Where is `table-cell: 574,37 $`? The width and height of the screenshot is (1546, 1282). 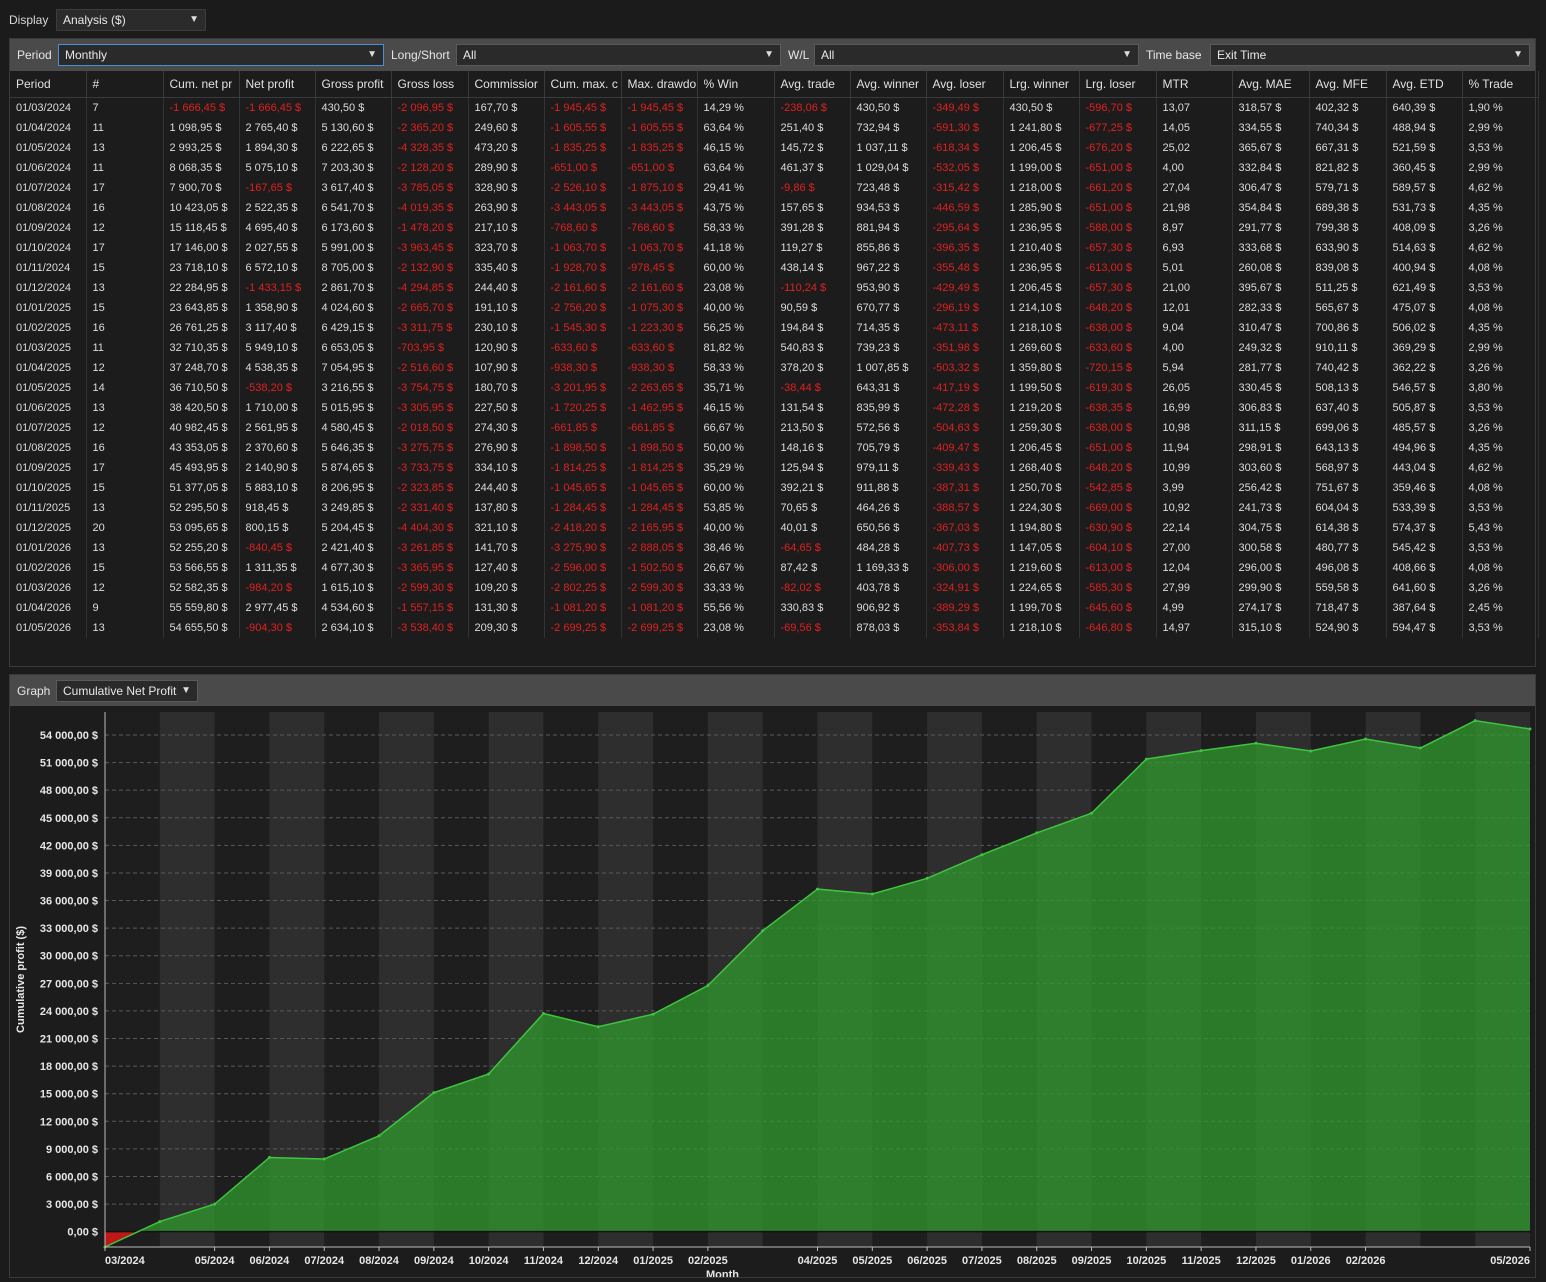
table-cell: 574,37 $ is located at coordinates (1424, 528).